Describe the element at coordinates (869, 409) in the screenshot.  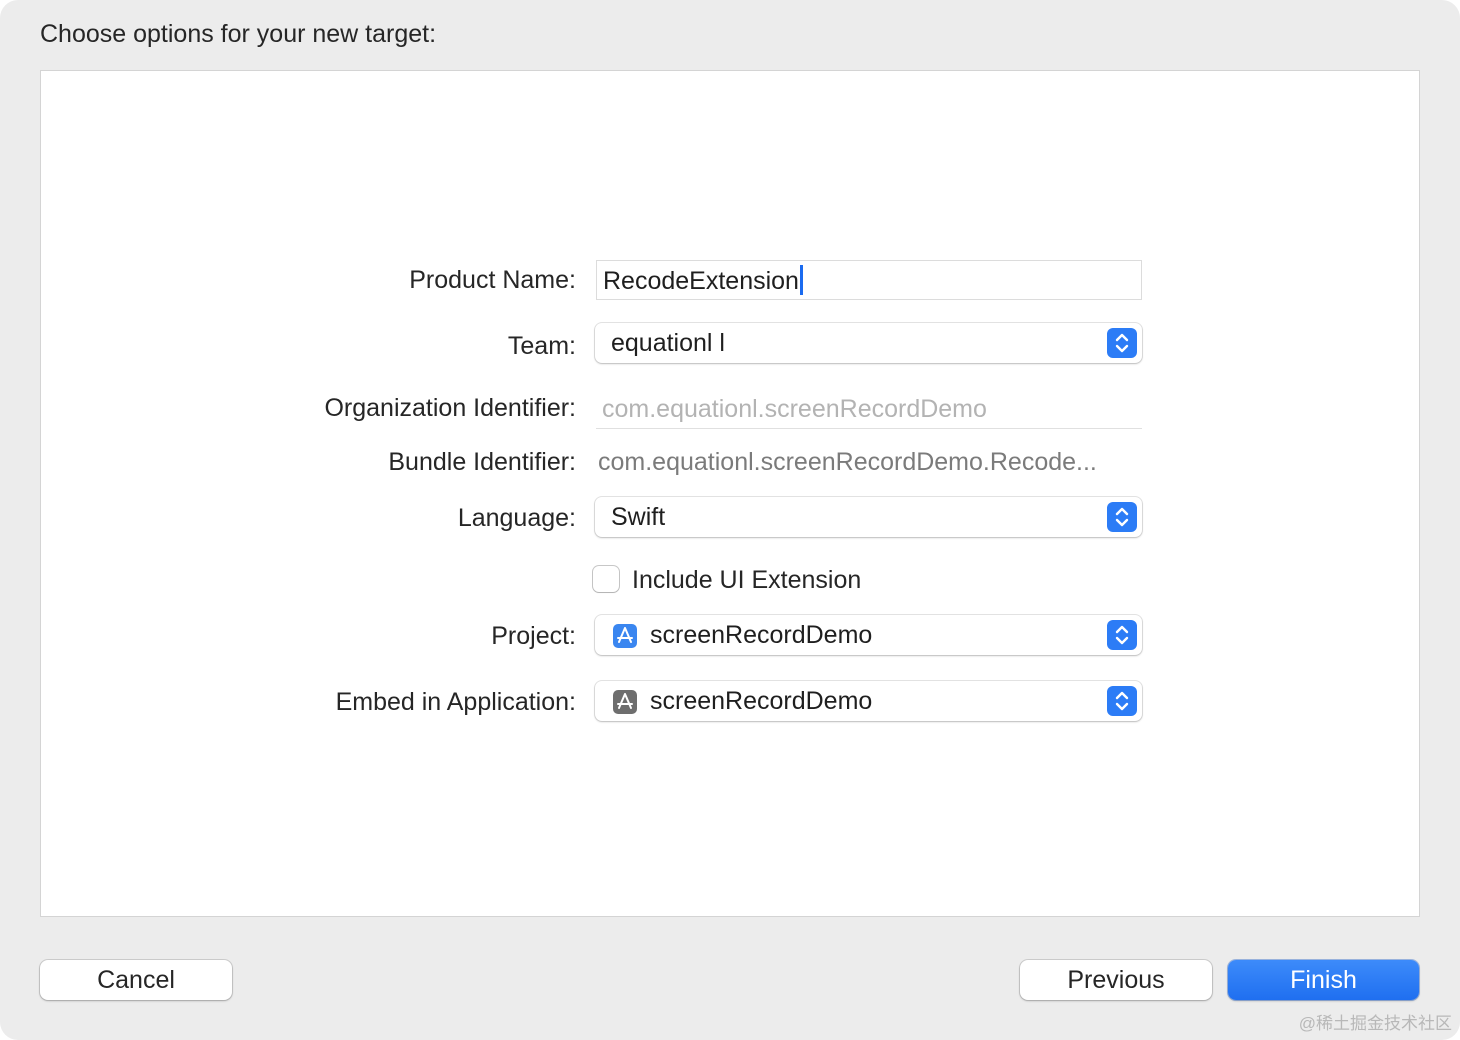
I see `organization-identifier-field: com.equationl.screenRecordDemo` at that location.